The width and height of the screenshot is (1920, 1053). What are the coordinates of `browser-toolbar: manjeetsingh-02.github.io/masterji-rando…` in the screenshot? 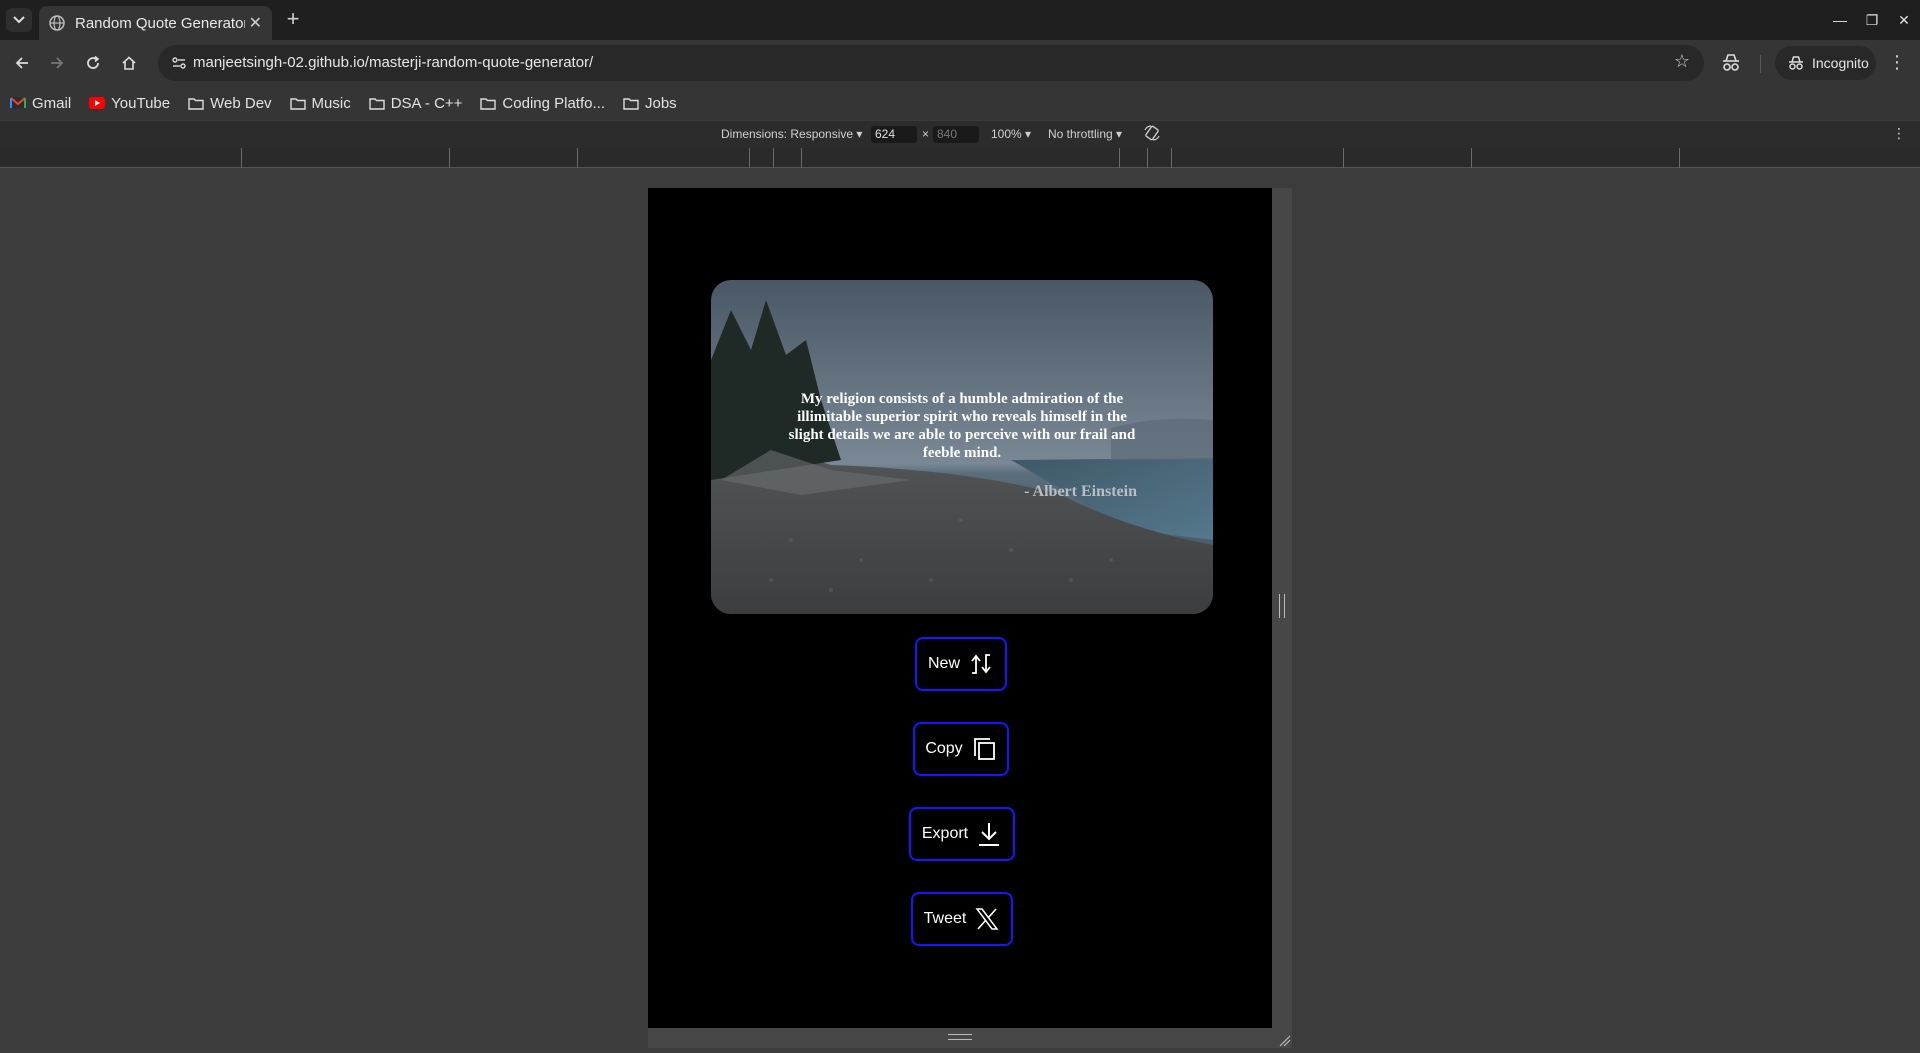 It's located at (960, 63).